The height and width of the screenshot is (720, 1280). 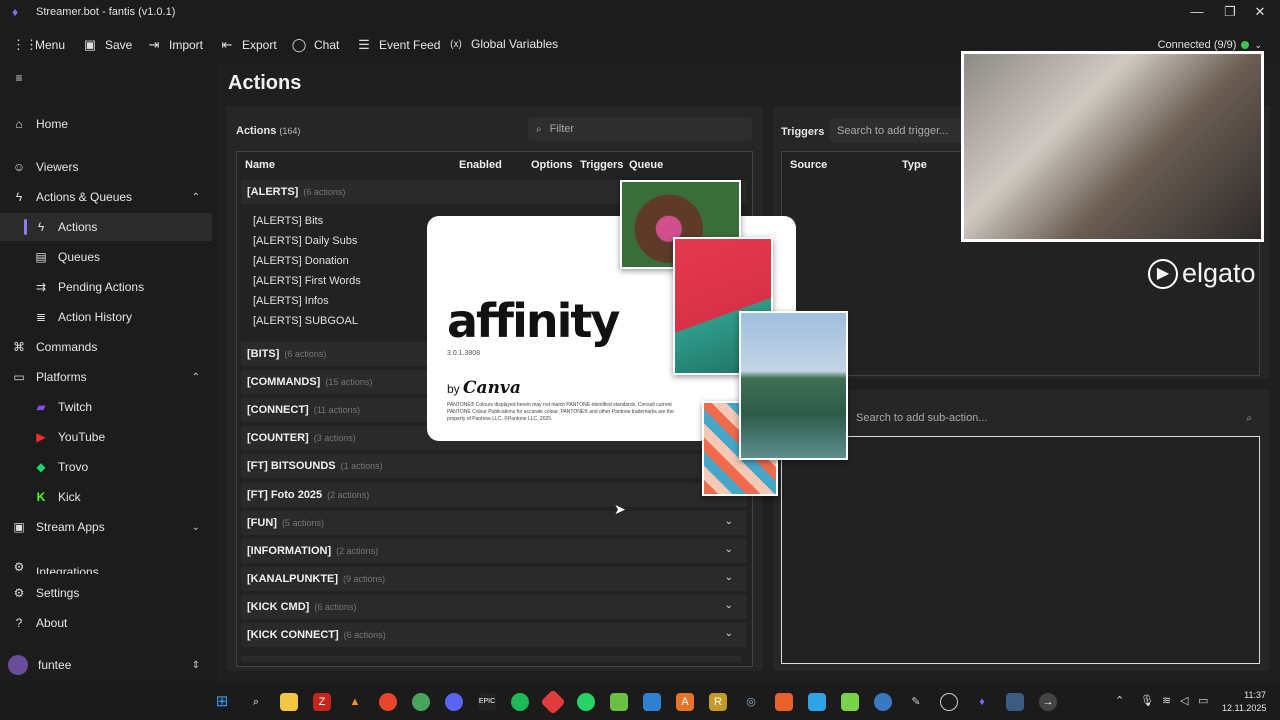 What do you see at coordinates (728, 521) in the screenshot?
I see `chevron-down-icon: ⌄` at bounding box center [728, 521].